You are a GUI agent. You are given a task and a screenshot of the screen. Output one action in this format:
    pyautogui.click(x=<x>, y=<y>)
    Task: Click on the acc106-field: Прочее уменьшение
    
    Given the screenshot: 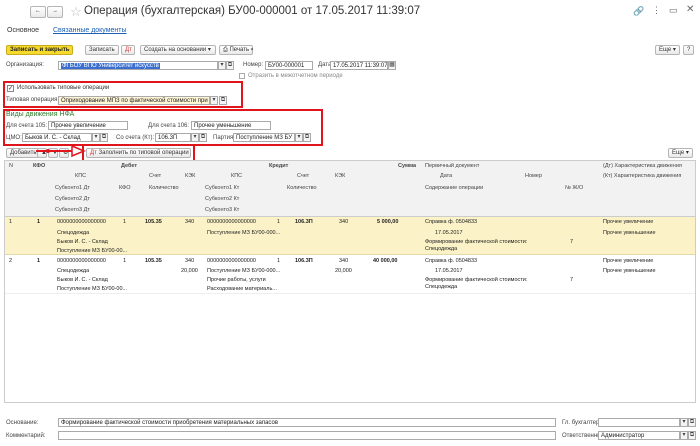 What is the action you would take?
    pyautogui.click(x=231, y=125)
    